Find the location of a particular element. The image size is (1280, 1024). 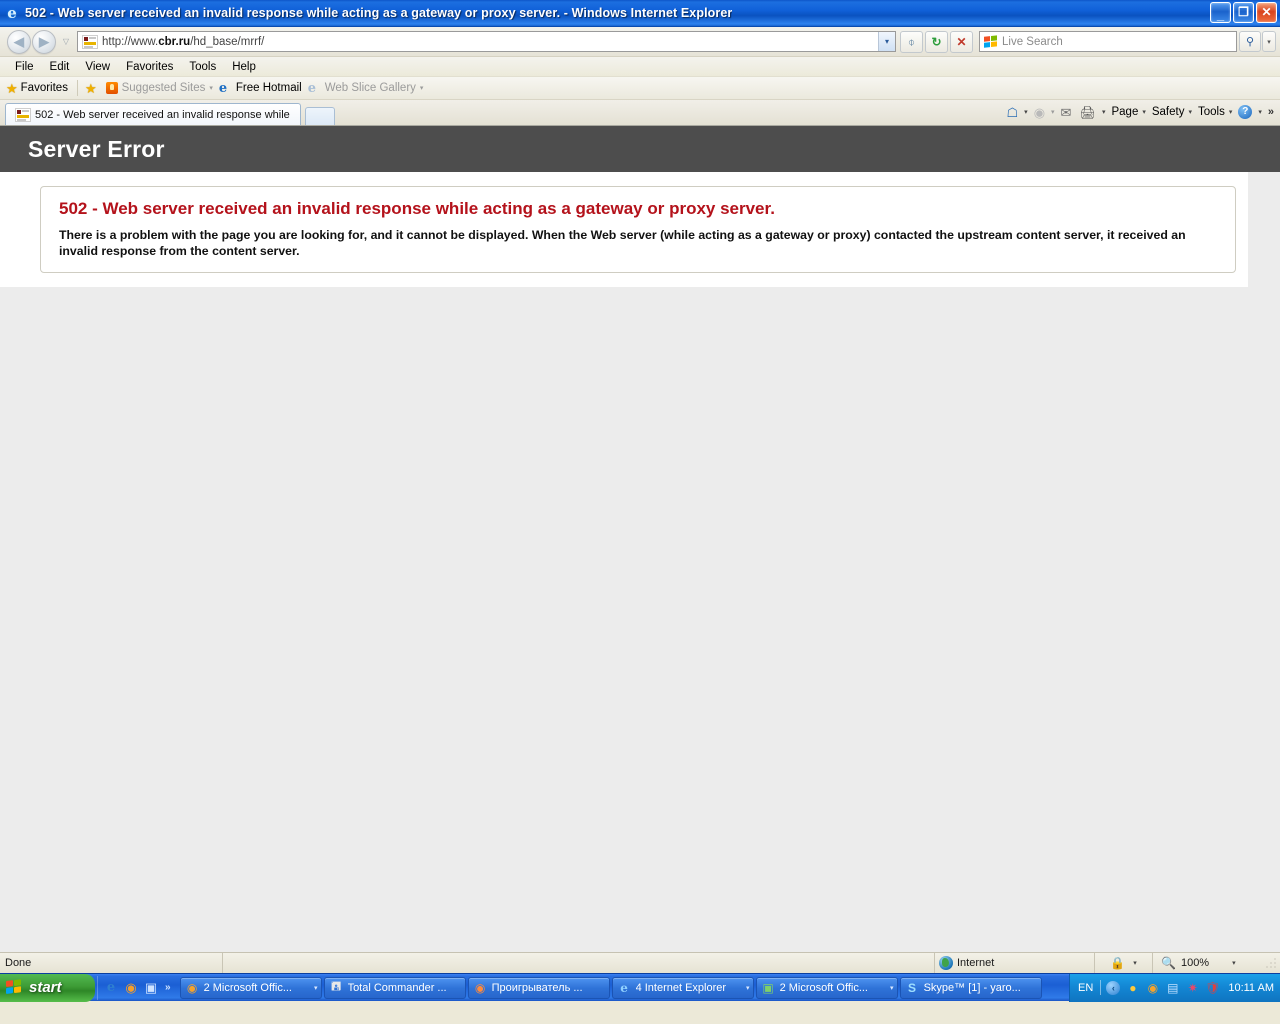

shield-icon: 🛡 is located at coordinates (1212, 987).